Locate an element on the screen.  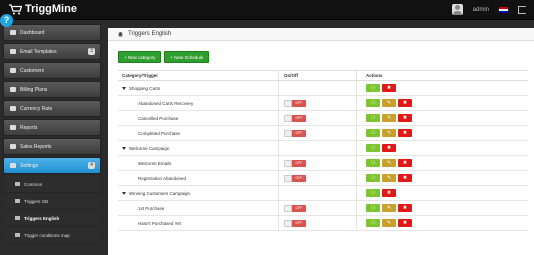
sidebar-subitem-trigger-conditions-map: Trigger conditions map is located at coordinates (52, 235).